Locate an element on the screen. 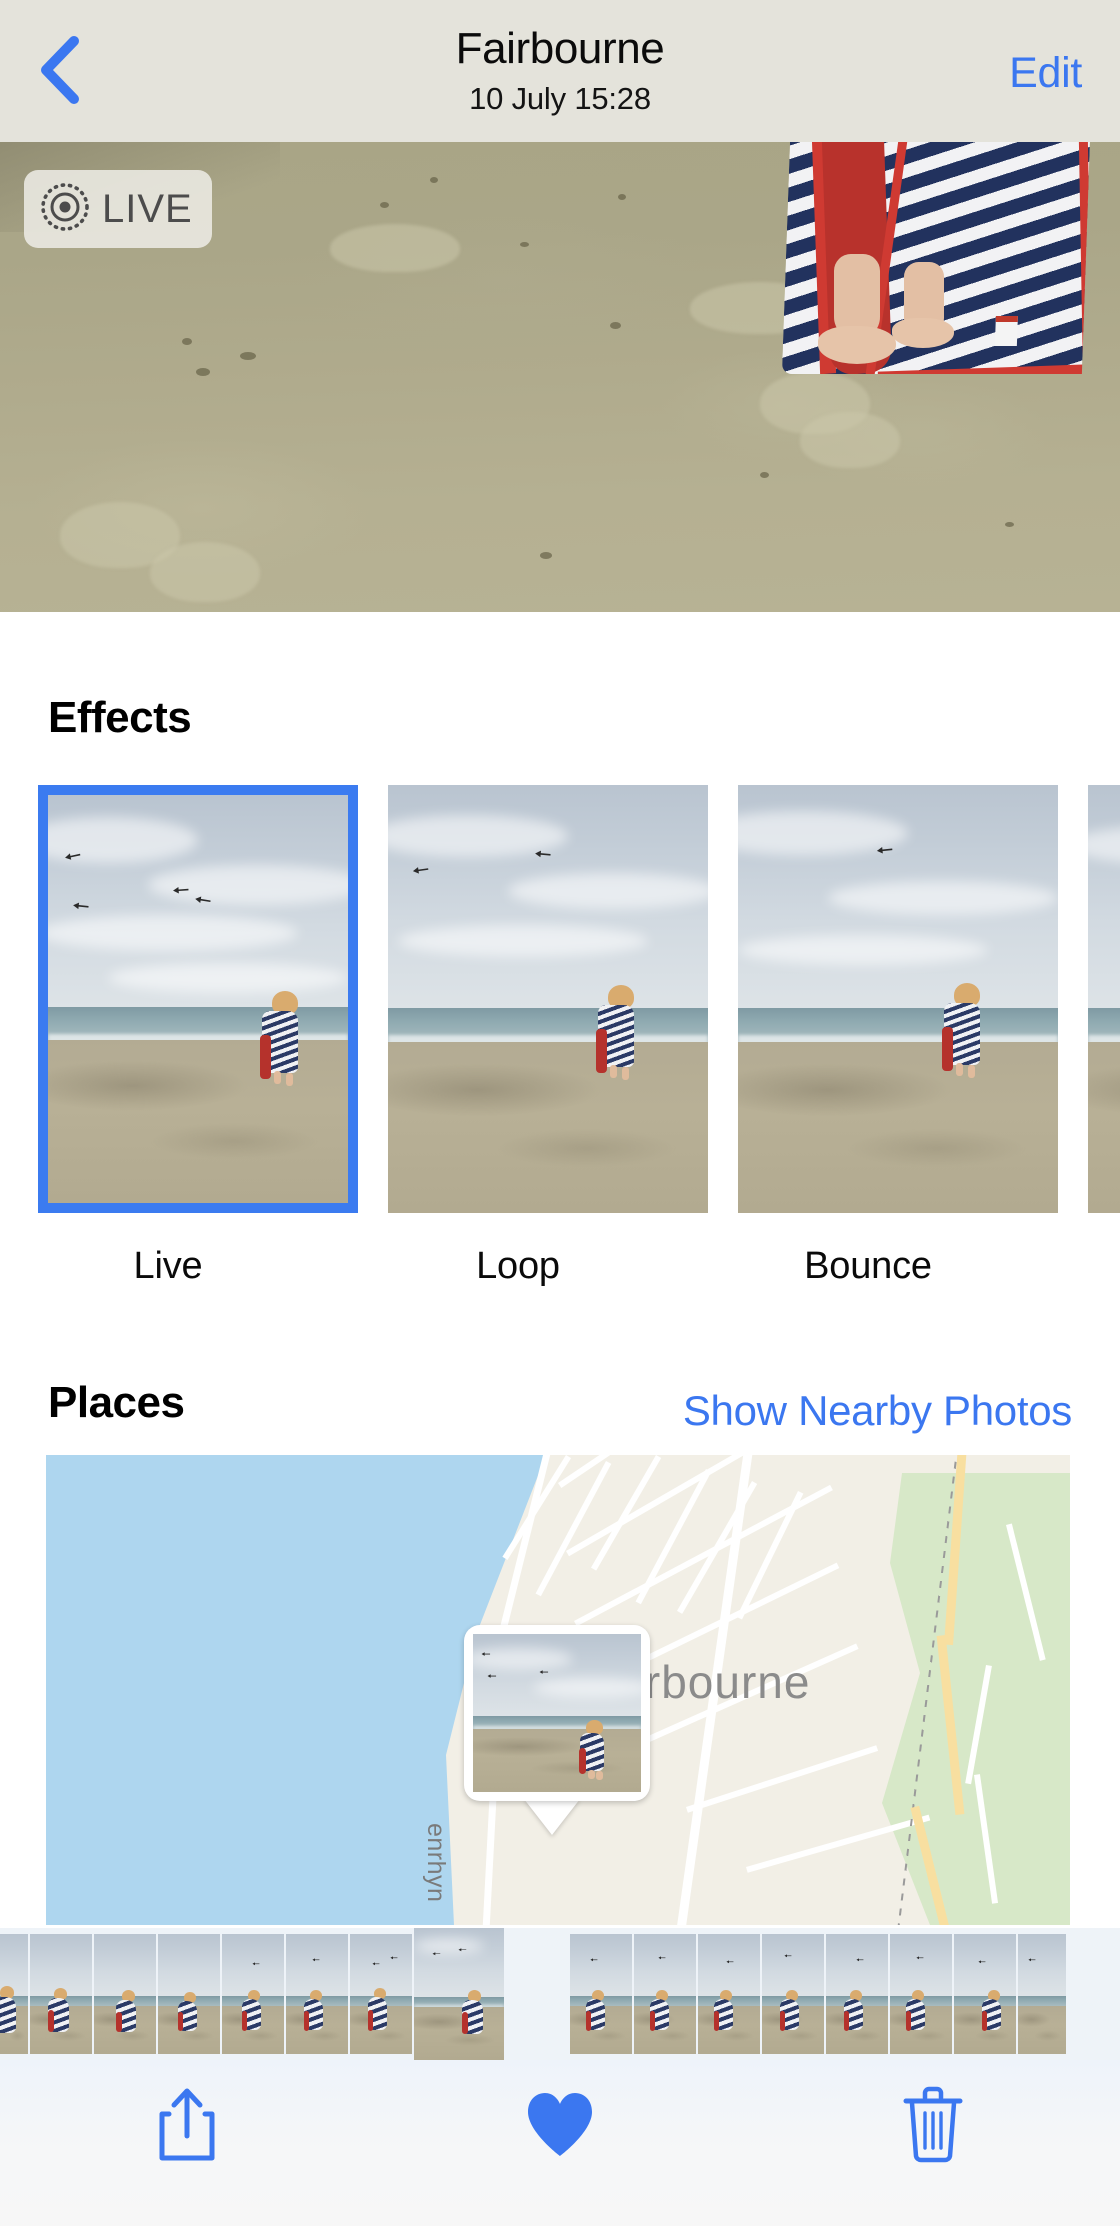 This screenshot has width=1120, height=2226. navigation-bar: Fairbourne 10 July 15:28 Edit is located at coordinates (560, 71).